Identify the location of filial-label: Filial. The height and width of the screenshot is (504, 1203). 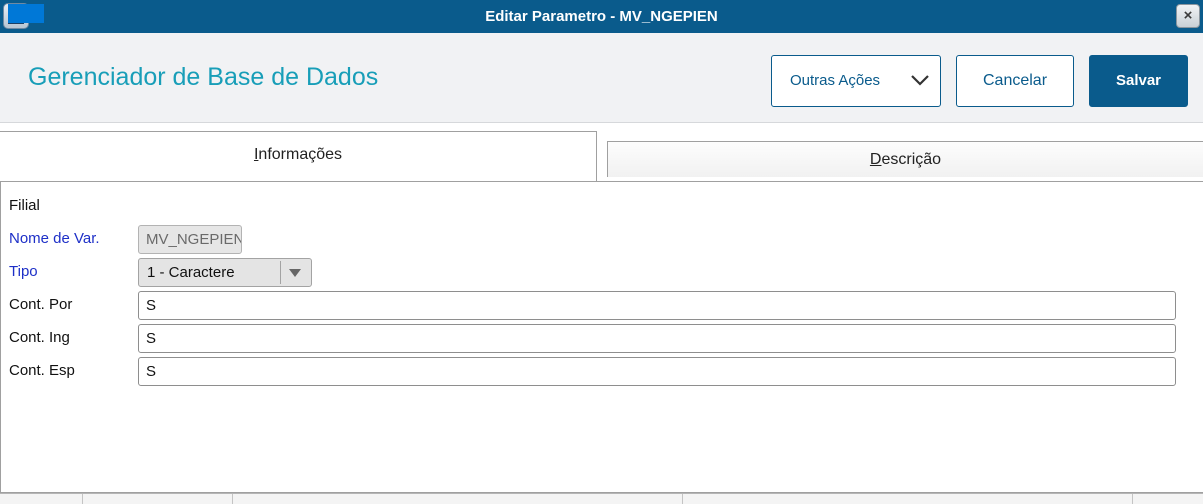
(24, 205).